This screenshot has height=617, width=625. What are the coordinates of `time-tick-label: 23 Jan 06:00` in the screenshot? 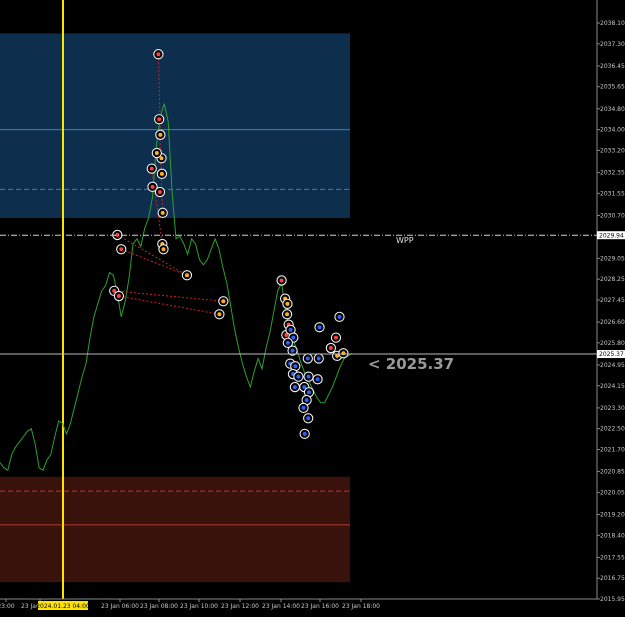 It's located at (120, 606).